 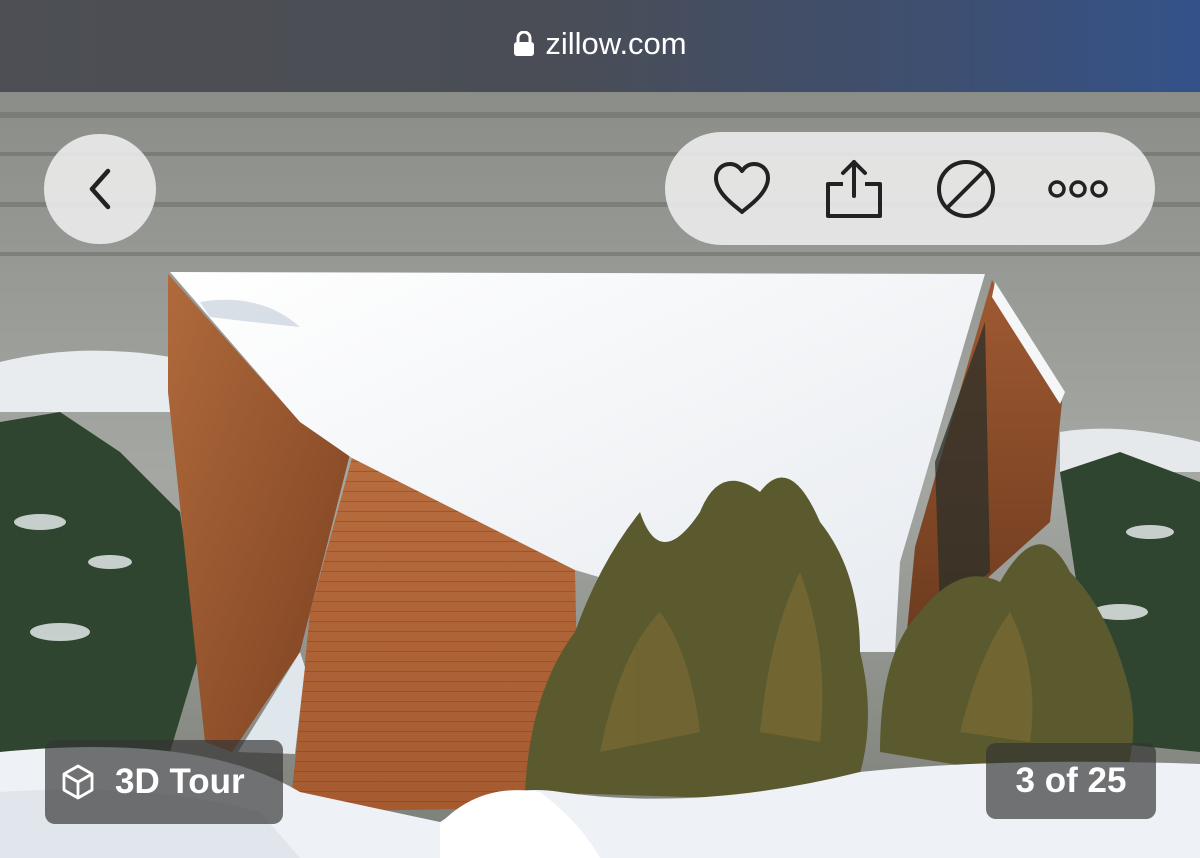 I want to click on save-button, so click(x=742, y=189).